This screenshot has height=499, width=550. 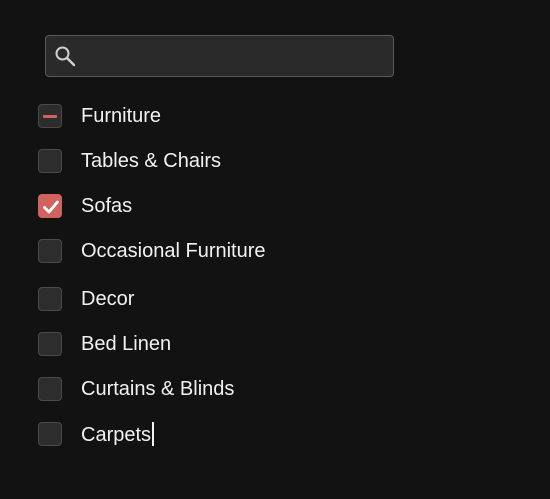 What do you see at coordinates (108, 299) in the screenshot?
I see `category-label: Decor` at bounding box center [108, 299].